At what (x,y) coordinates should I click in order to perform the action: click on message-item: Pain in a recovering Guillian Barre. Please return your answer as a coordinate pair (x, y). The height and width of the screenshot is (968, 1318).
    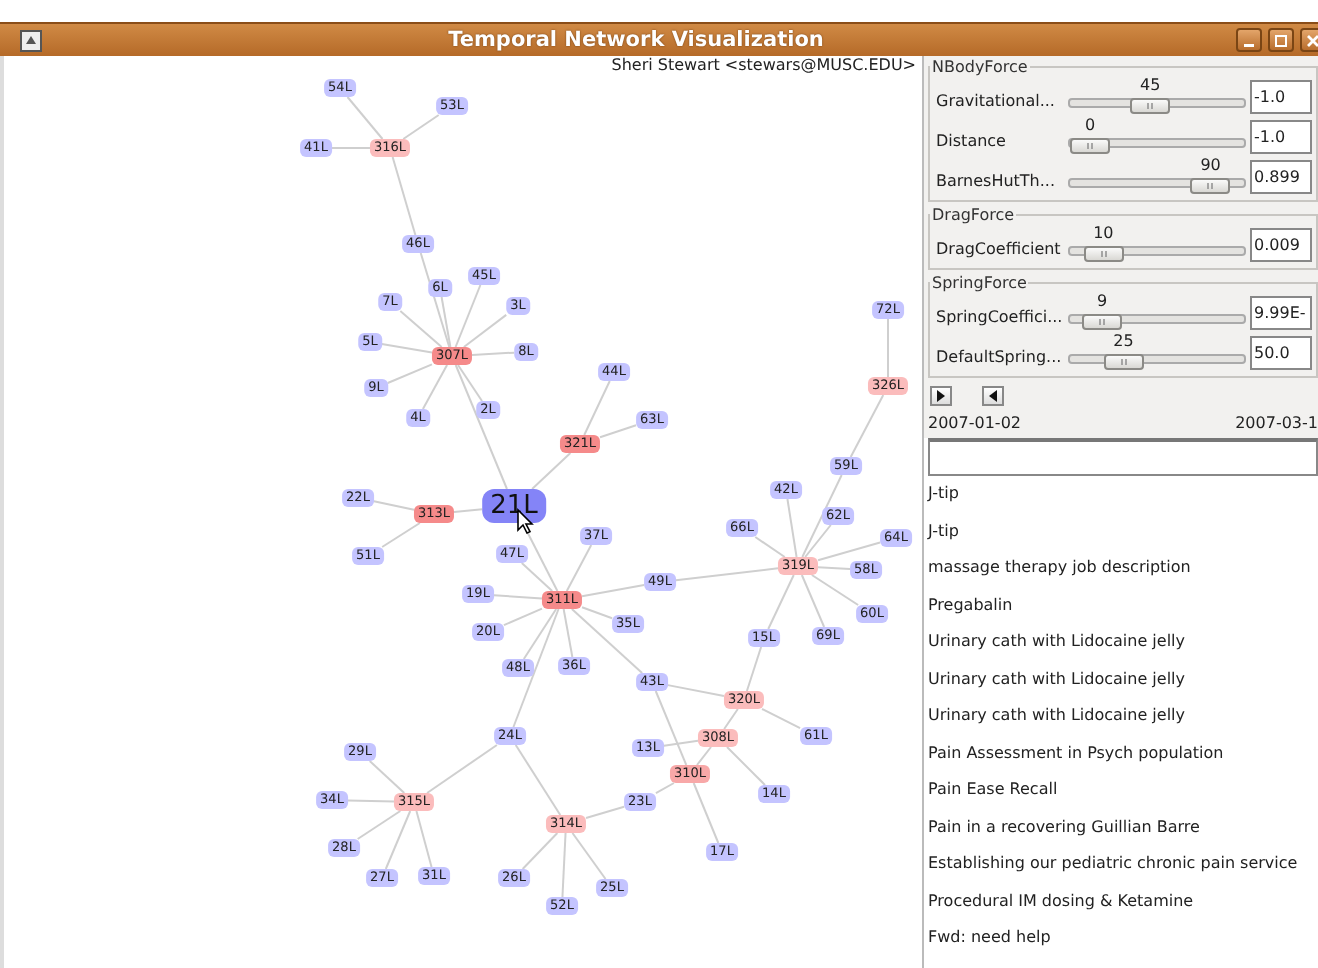
    Looking at the image, I should click on (1123, 827).